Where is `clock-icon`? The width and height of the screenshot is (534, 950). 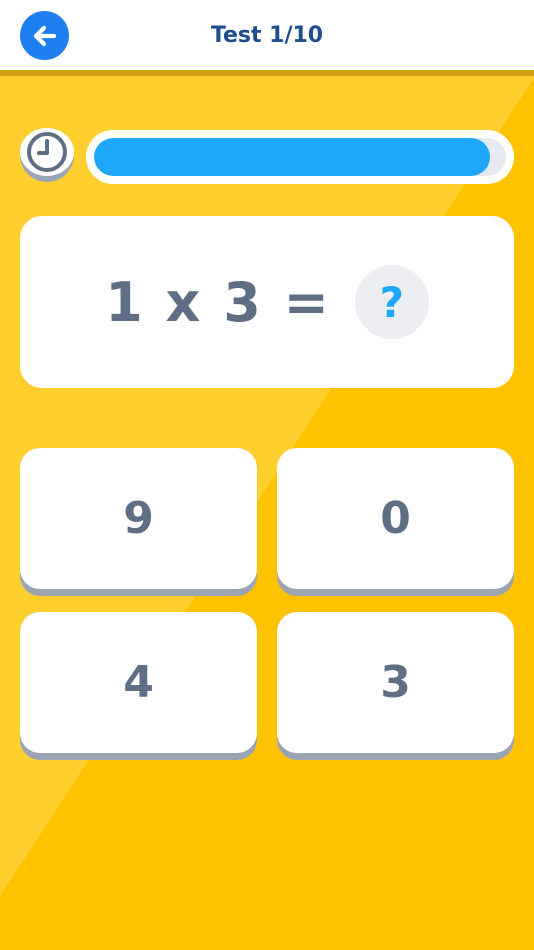
clock-icon is located at coordinates (47, 152).